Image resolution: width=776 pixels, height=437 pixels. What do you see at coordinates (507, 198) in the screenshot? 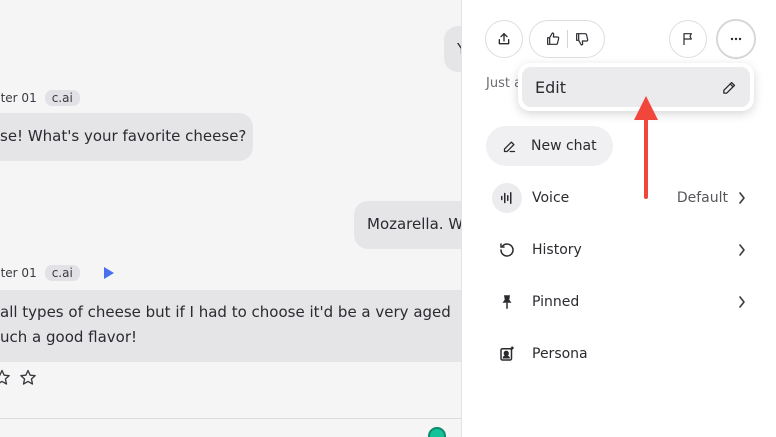
I see `voice-icon` at bounding box center [507, 198].